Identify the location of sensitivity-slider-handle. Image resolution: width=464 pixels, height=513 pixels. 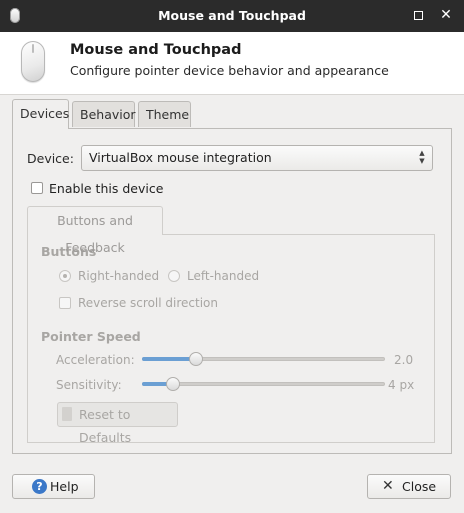
(173, 384).